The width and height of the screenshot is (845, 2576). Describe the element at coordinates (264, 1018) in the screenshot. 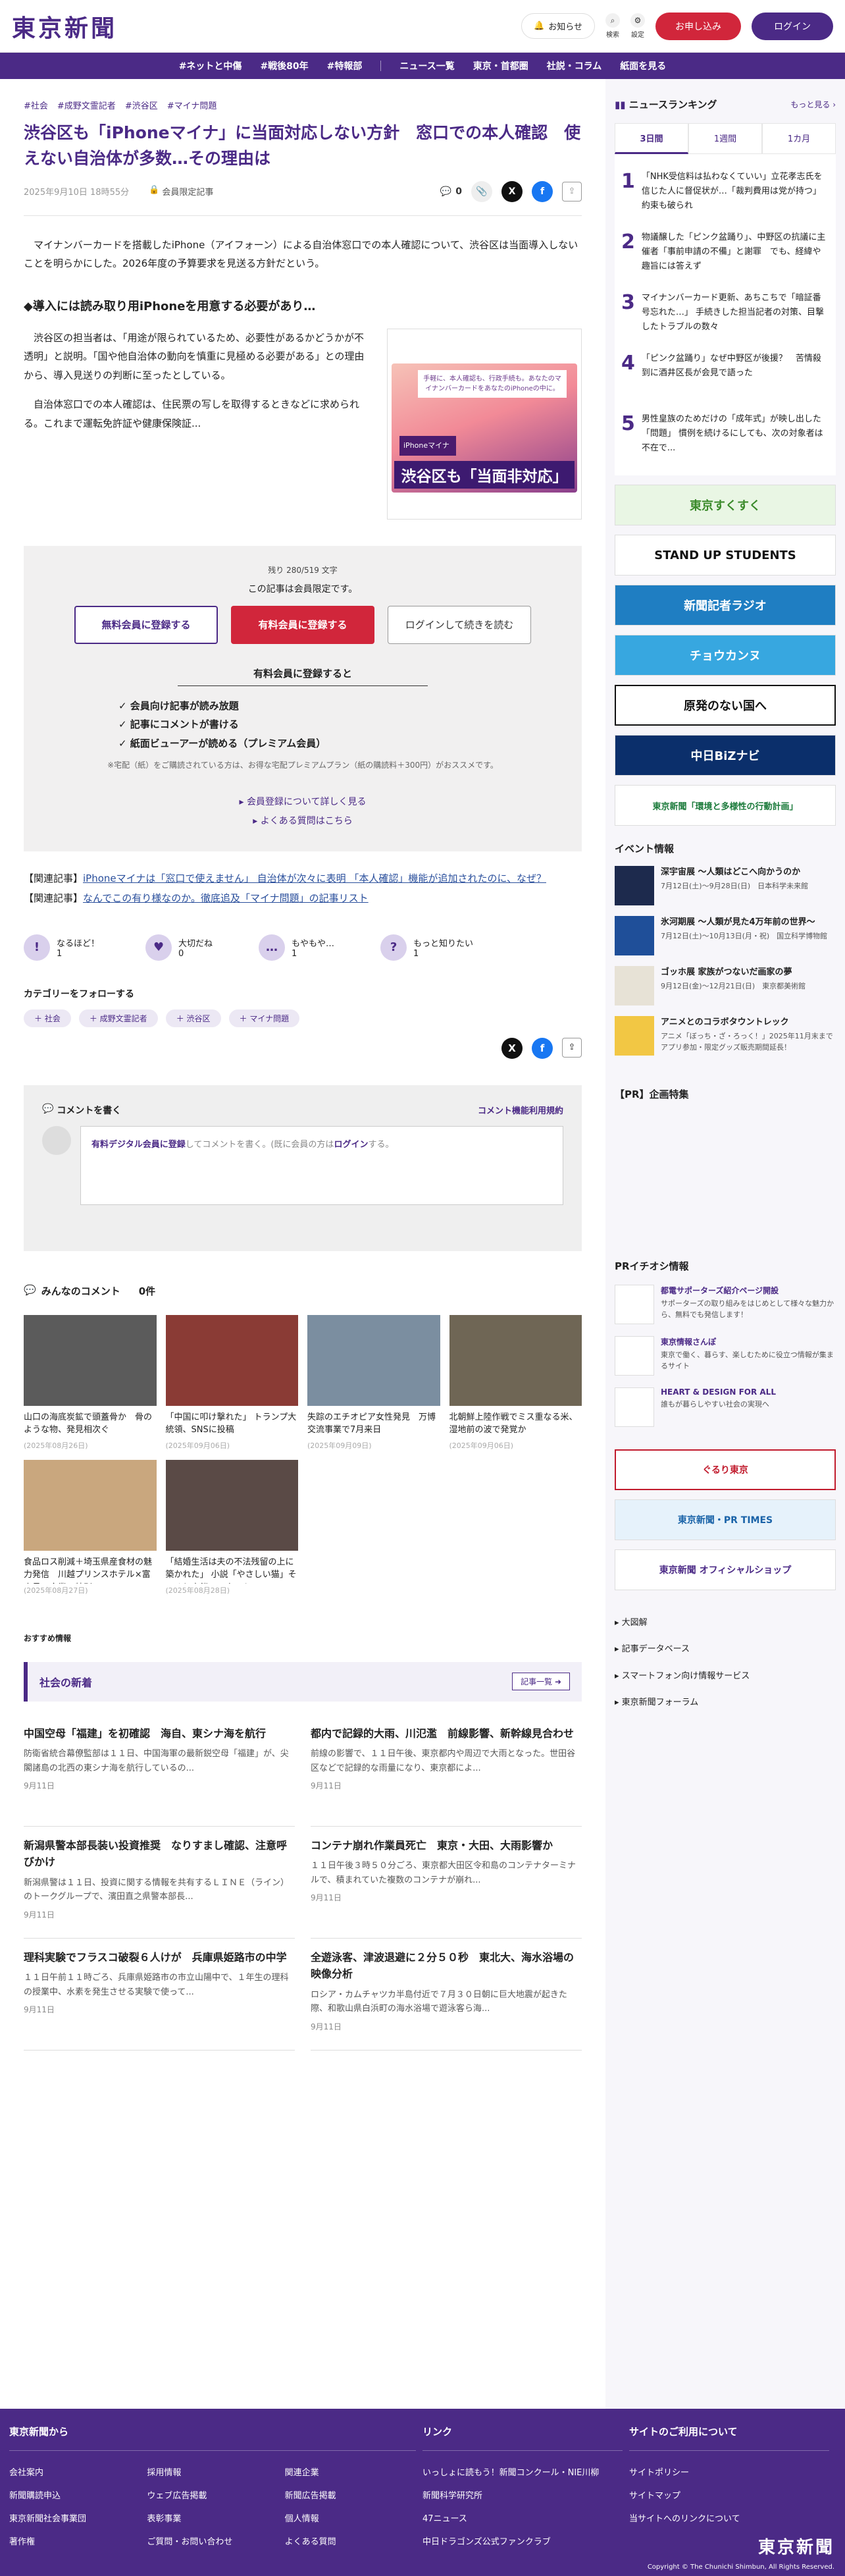

I see `follow-tag: ＋ マイナ問題` at that location.